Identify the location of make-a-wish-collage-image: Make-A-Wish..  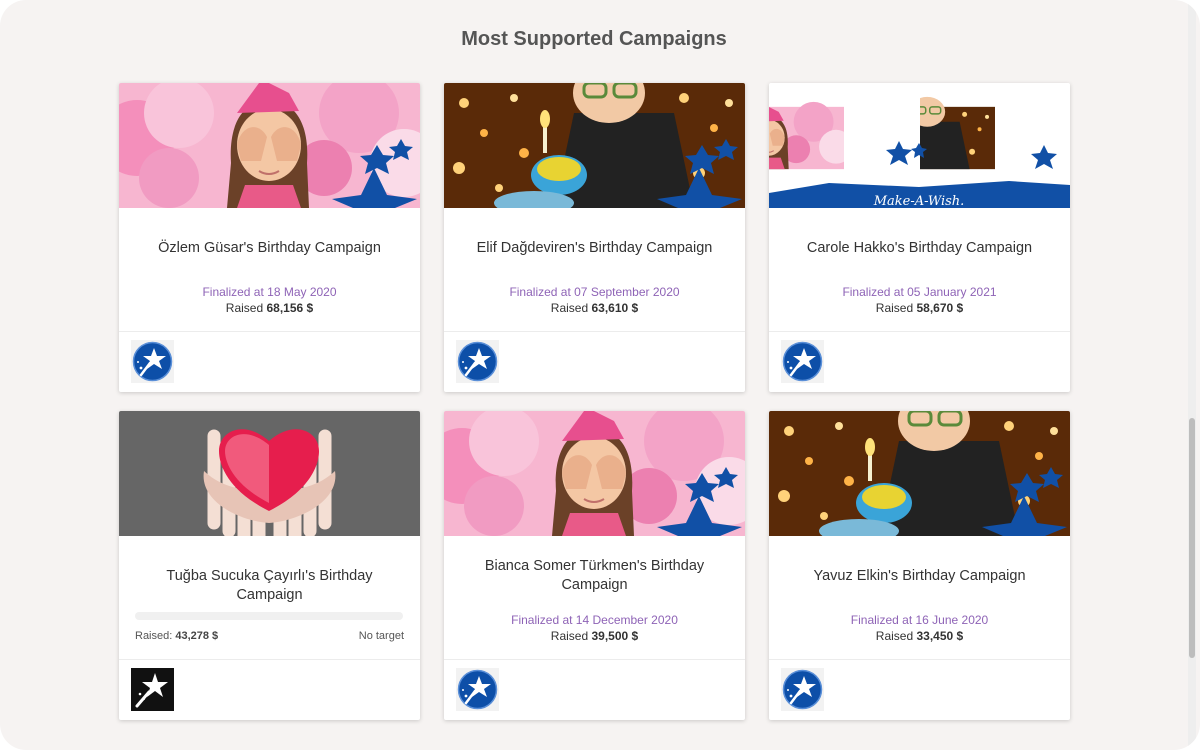
(919, 145).